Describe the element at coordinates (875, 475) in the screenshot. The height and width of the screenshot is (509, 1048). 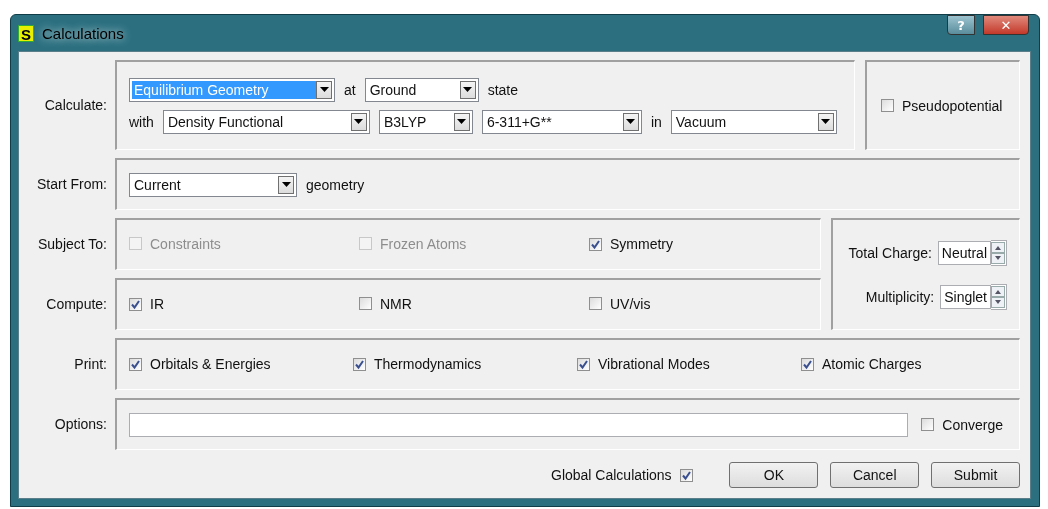
I see `dialog-button: Cancel` at that location.